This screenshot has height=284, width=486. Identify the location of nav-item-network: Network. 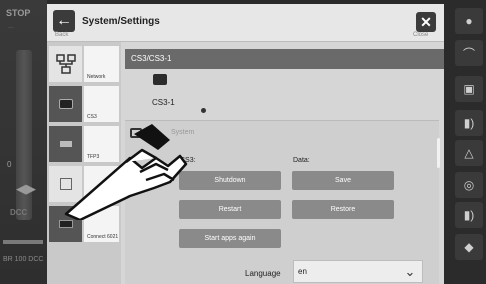
(84, 64).